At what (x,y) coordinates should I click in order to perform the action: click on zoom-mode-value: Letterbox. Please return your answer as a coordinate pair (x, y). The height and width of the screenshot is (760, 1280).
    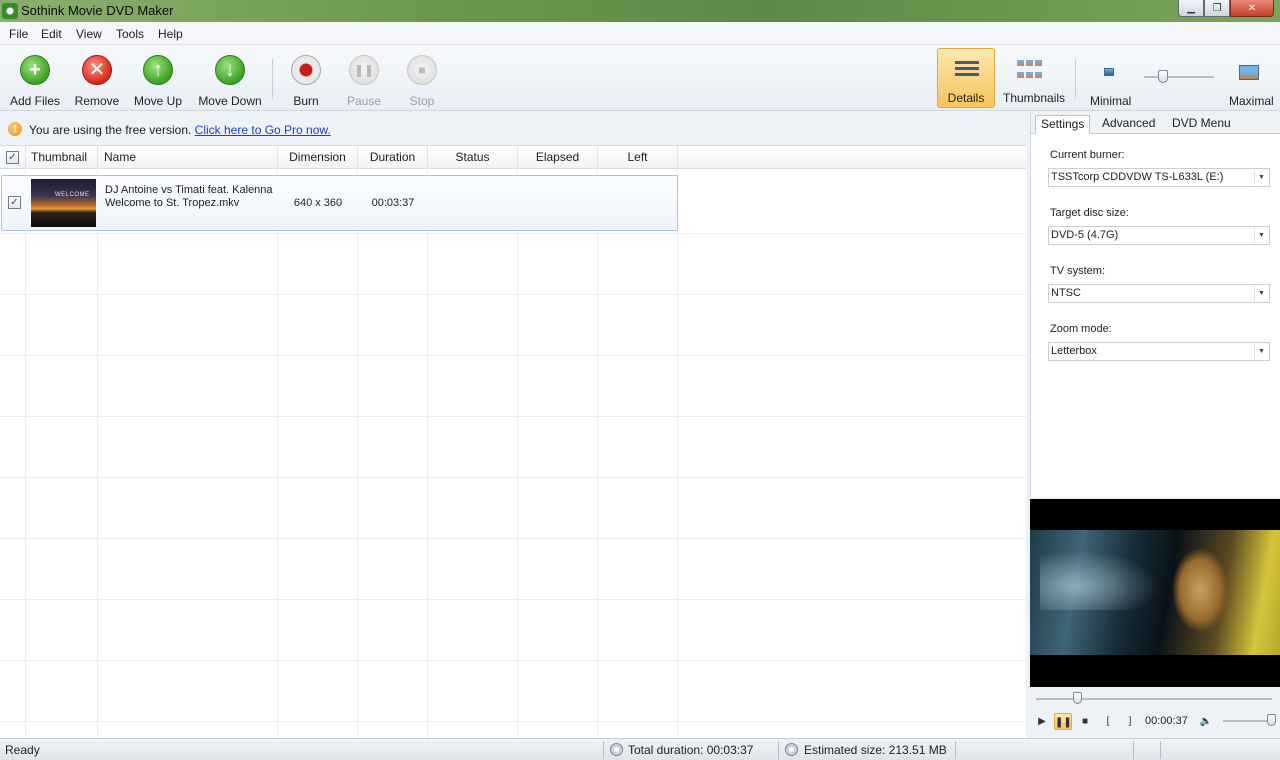
    Looking at the image, I should click on (1074, 351).